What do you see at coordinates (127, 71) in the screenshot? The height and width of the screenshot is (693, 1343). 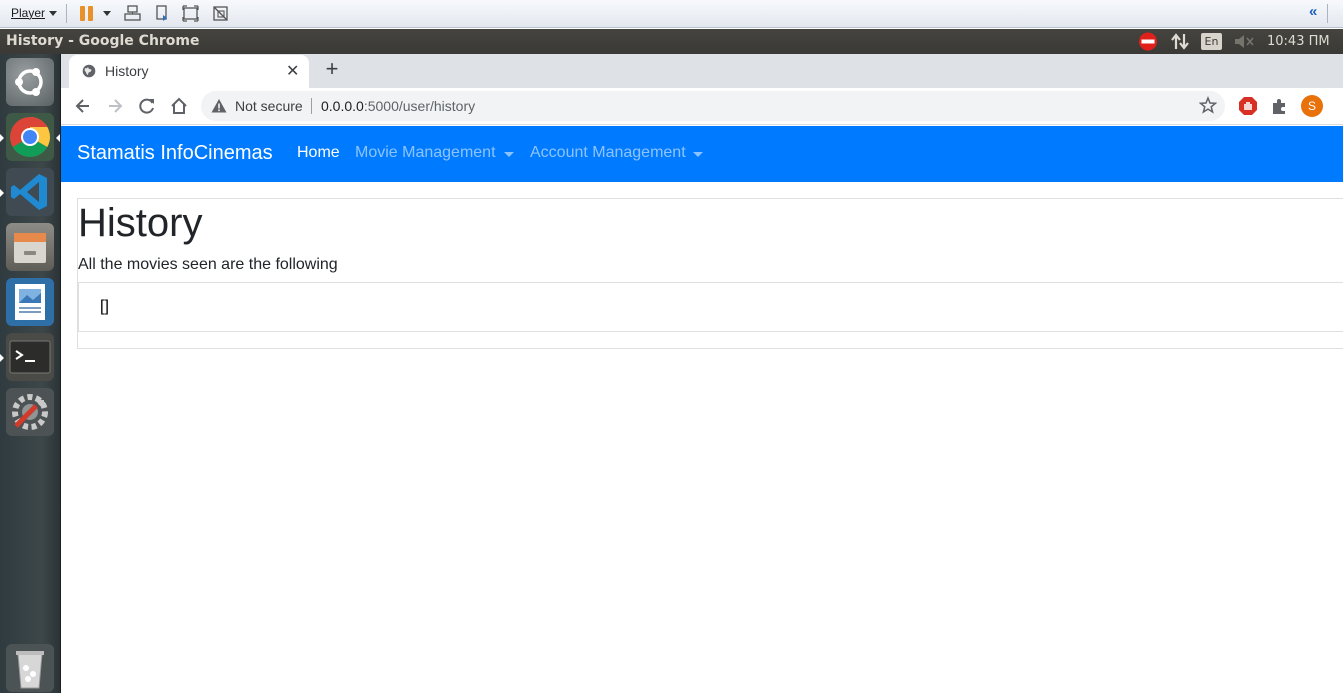 I see `tab-title: History` at bounding box center [127, 71].